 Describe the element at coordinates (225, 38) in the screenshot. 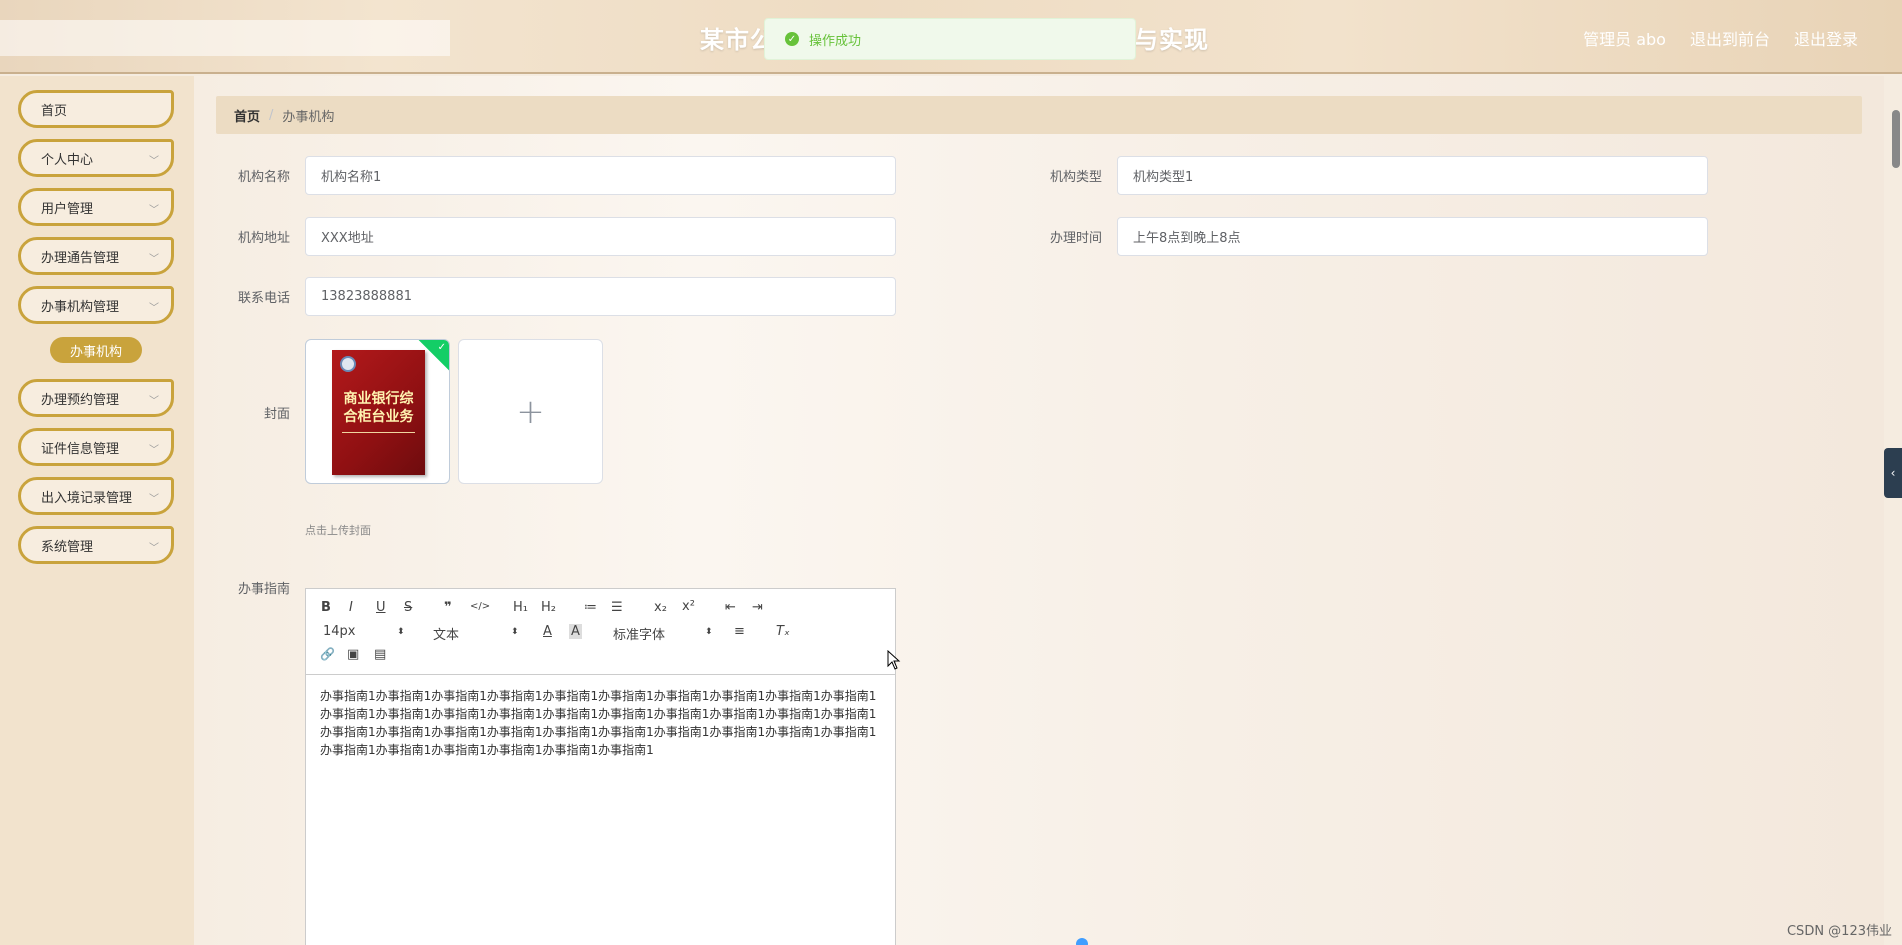

I see `header-logo-band` at that location.